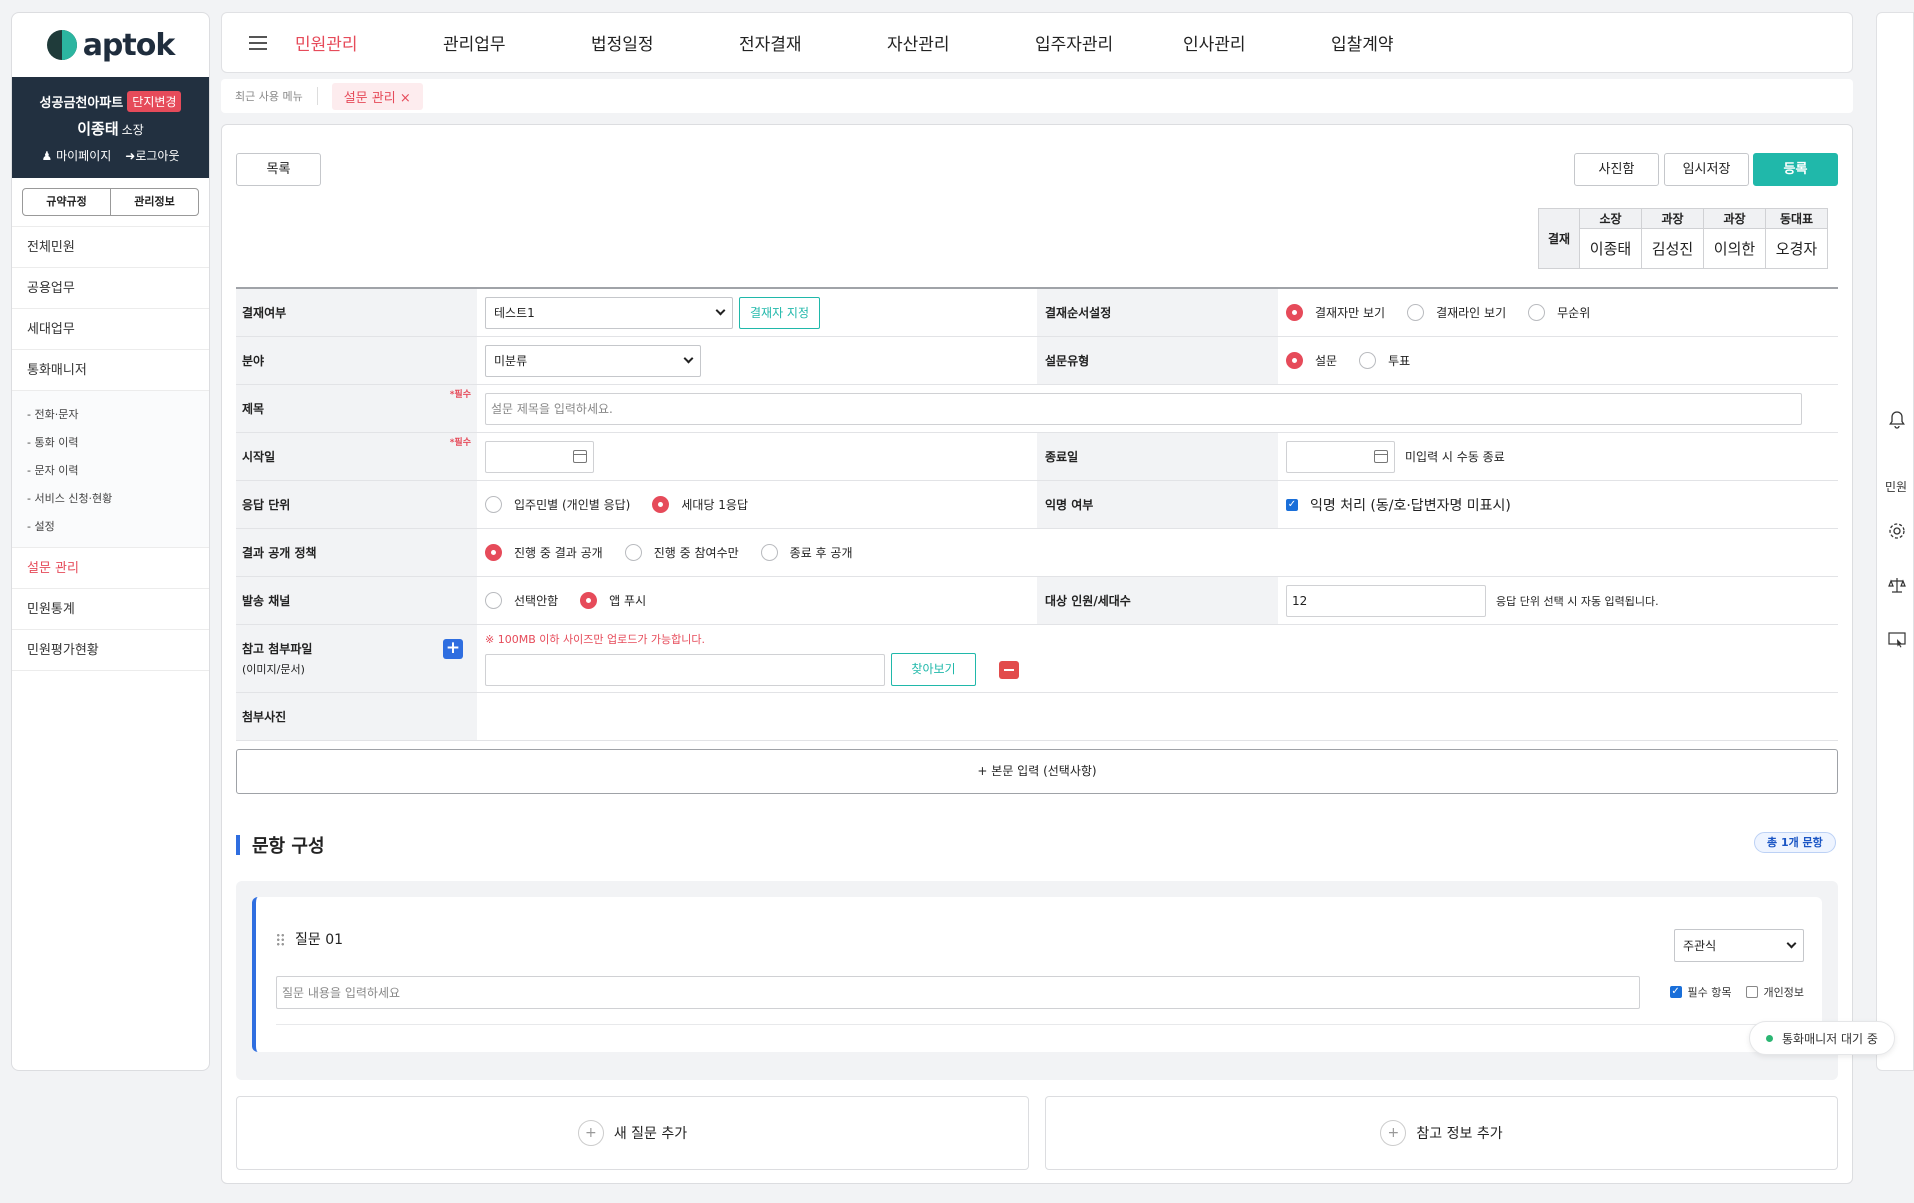 Image resolution: width=1914 pixels, height=1203 pixels. What do you see at coordinates (110, 329) in the screenshot?
I see `sidebar-item-household-tasks: 세대업무` at bounding box center [110, 329].